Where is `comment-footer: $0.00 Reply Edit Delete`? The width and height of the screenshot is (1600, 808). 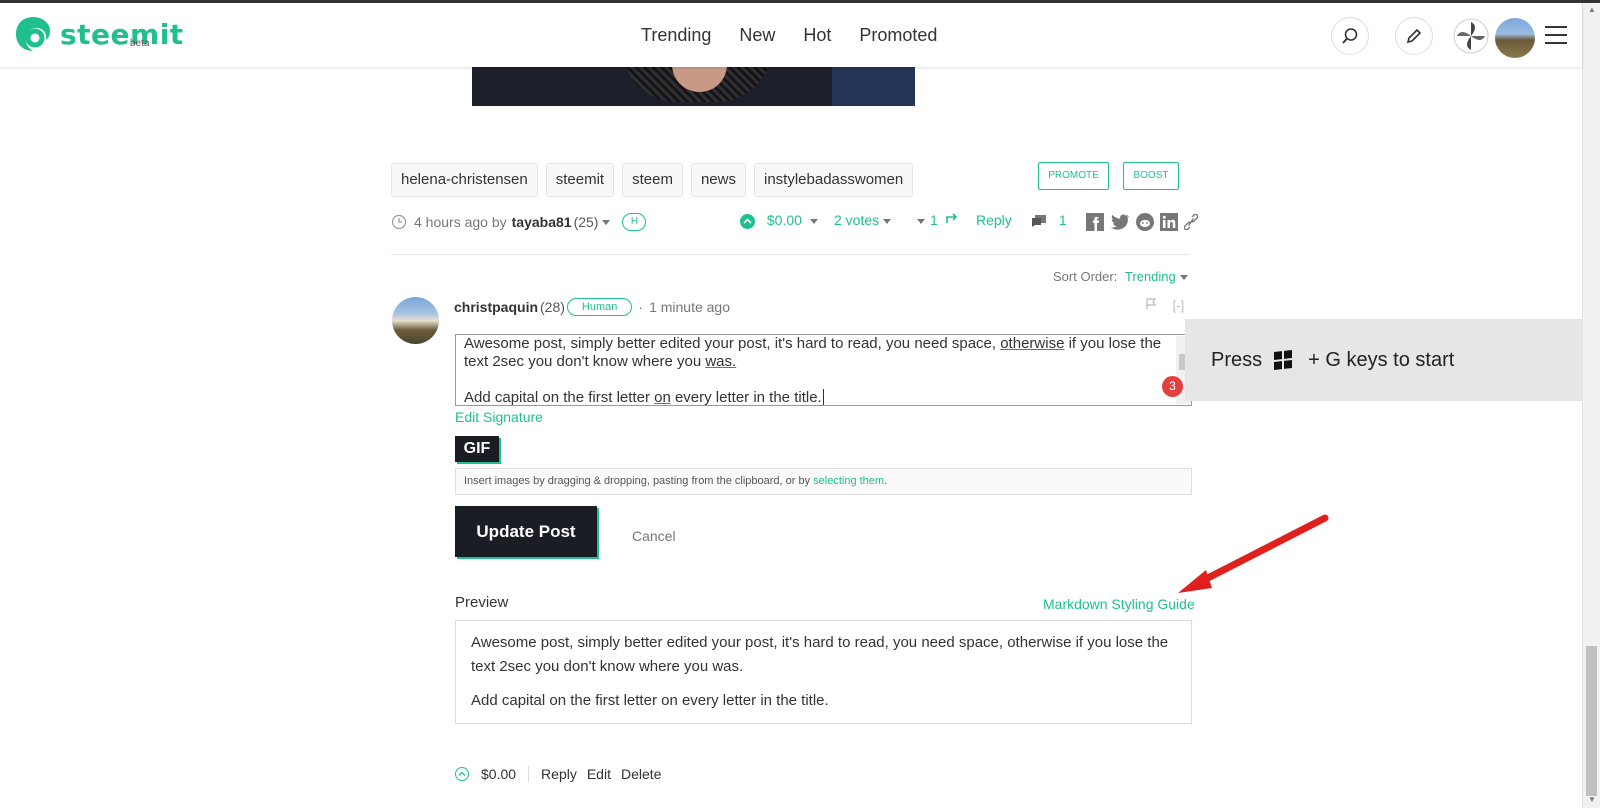 comment-footer: $0.00 Reply Edit Delete is located at coordinates (558, 774).